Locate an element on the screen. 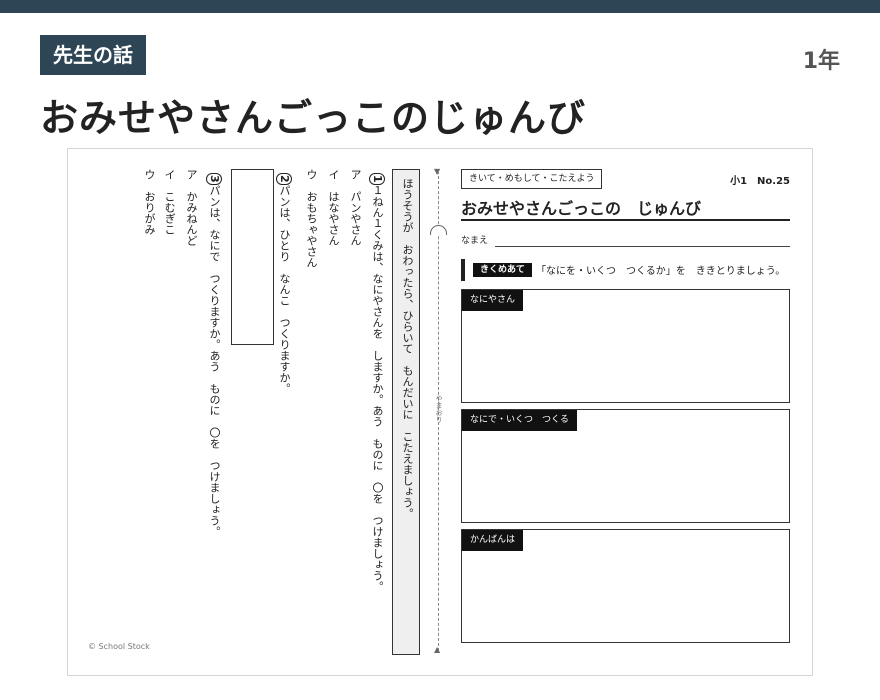 This screenshot has width=880, height=700. question-2-number: 2 is located at coordinates (284, 179).